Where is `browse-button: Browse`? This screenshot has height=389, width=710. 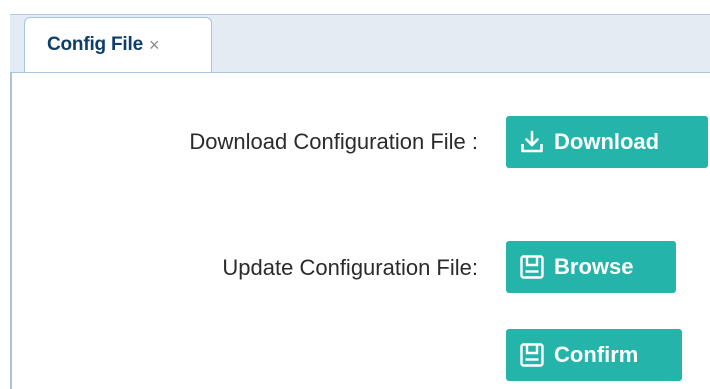 browse-button: Browse is located at coordinates (591, 267).